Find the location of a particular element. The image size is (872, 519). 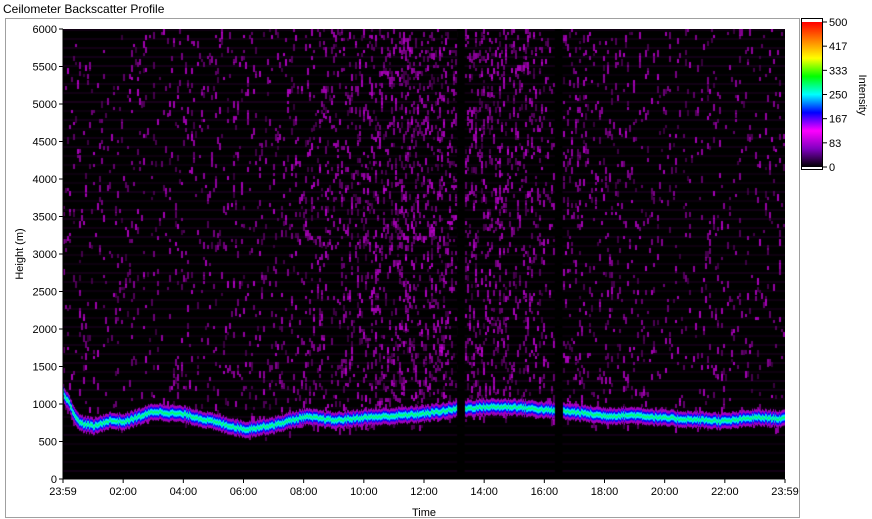

x-axis-label: Time is located at coordinates (424, 513).